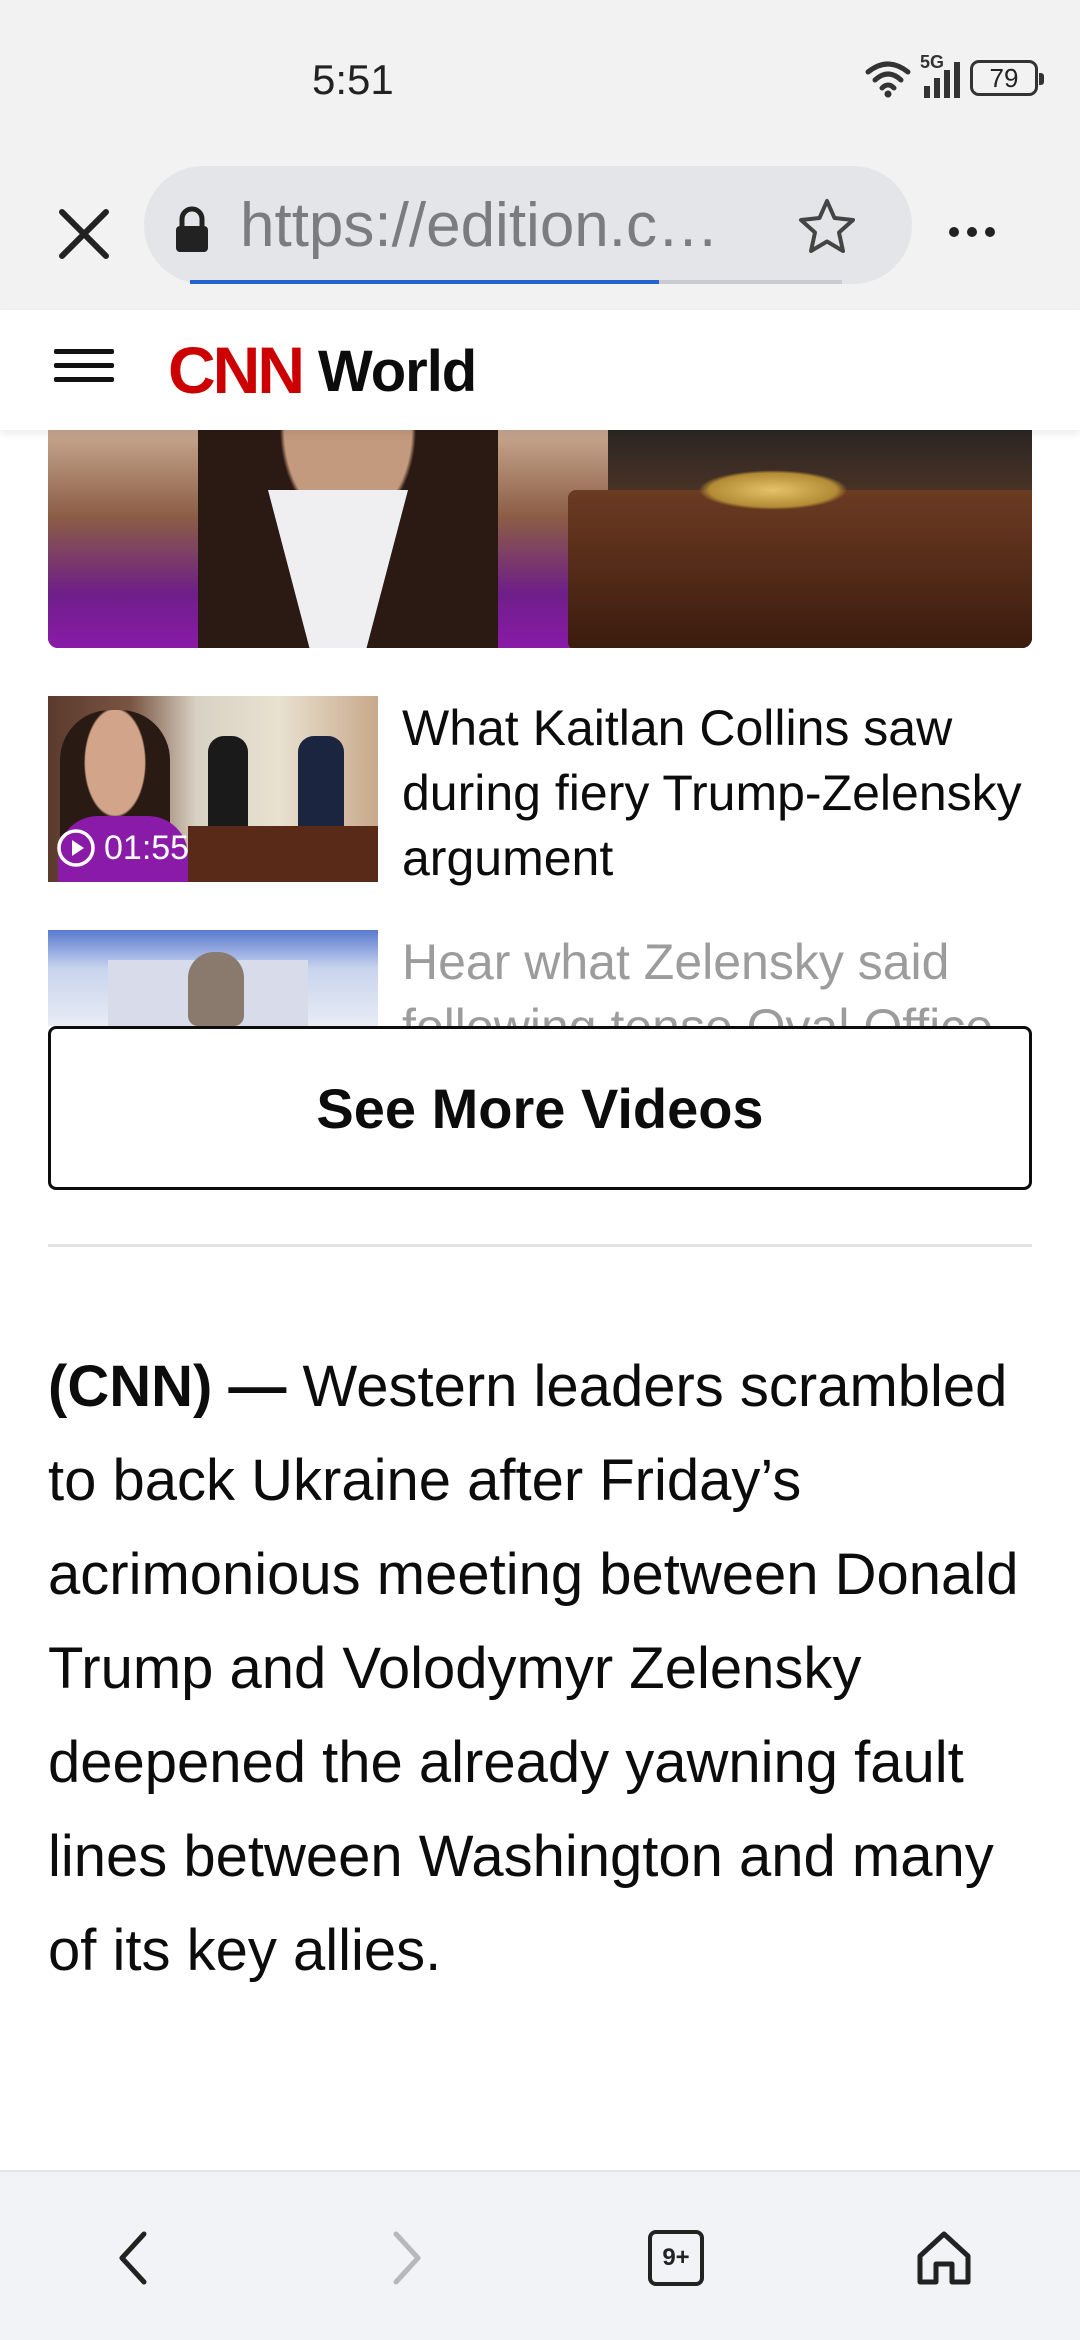  I want to click on address-bar: https://edition.cnn.com, so click(528, 225).